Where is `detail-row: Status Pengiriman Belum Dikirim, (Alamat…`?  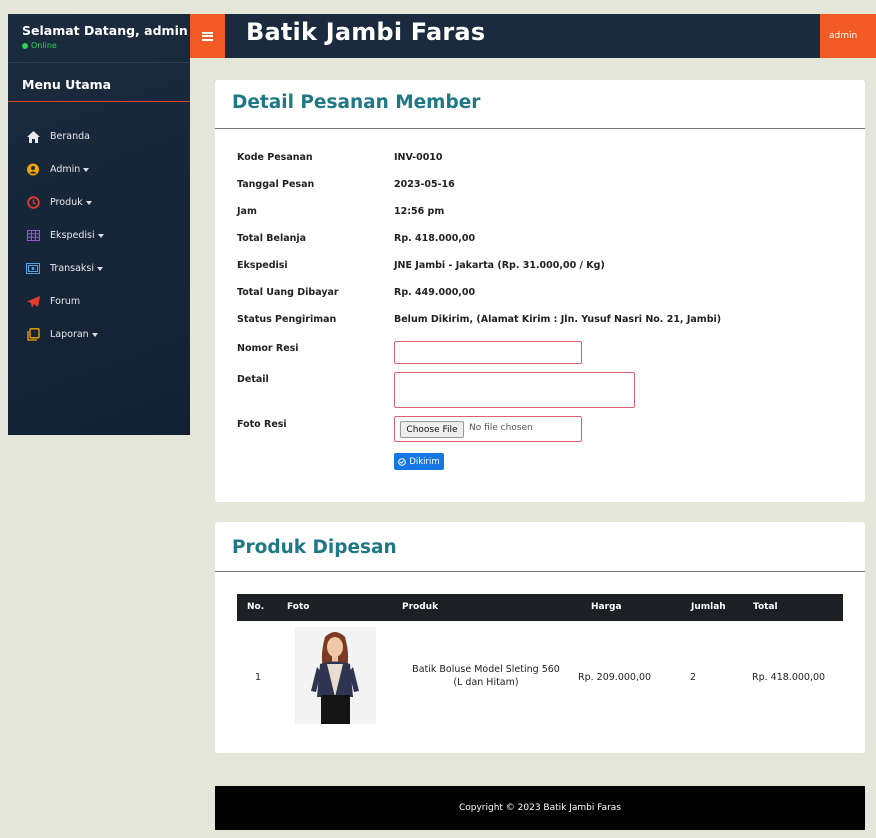 detail-row: Status Pengiriman Belum Dikirim, (Alamat… is located at coordinates (479, 319).